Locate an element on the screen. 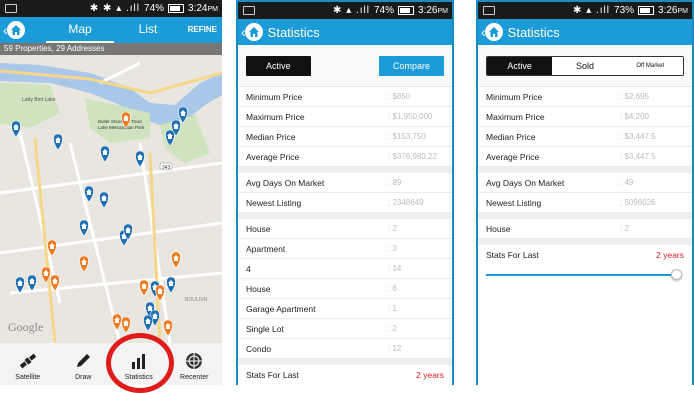  stats-for-last-row: Stats For Last 2 years is located at coordinates (345, 375).